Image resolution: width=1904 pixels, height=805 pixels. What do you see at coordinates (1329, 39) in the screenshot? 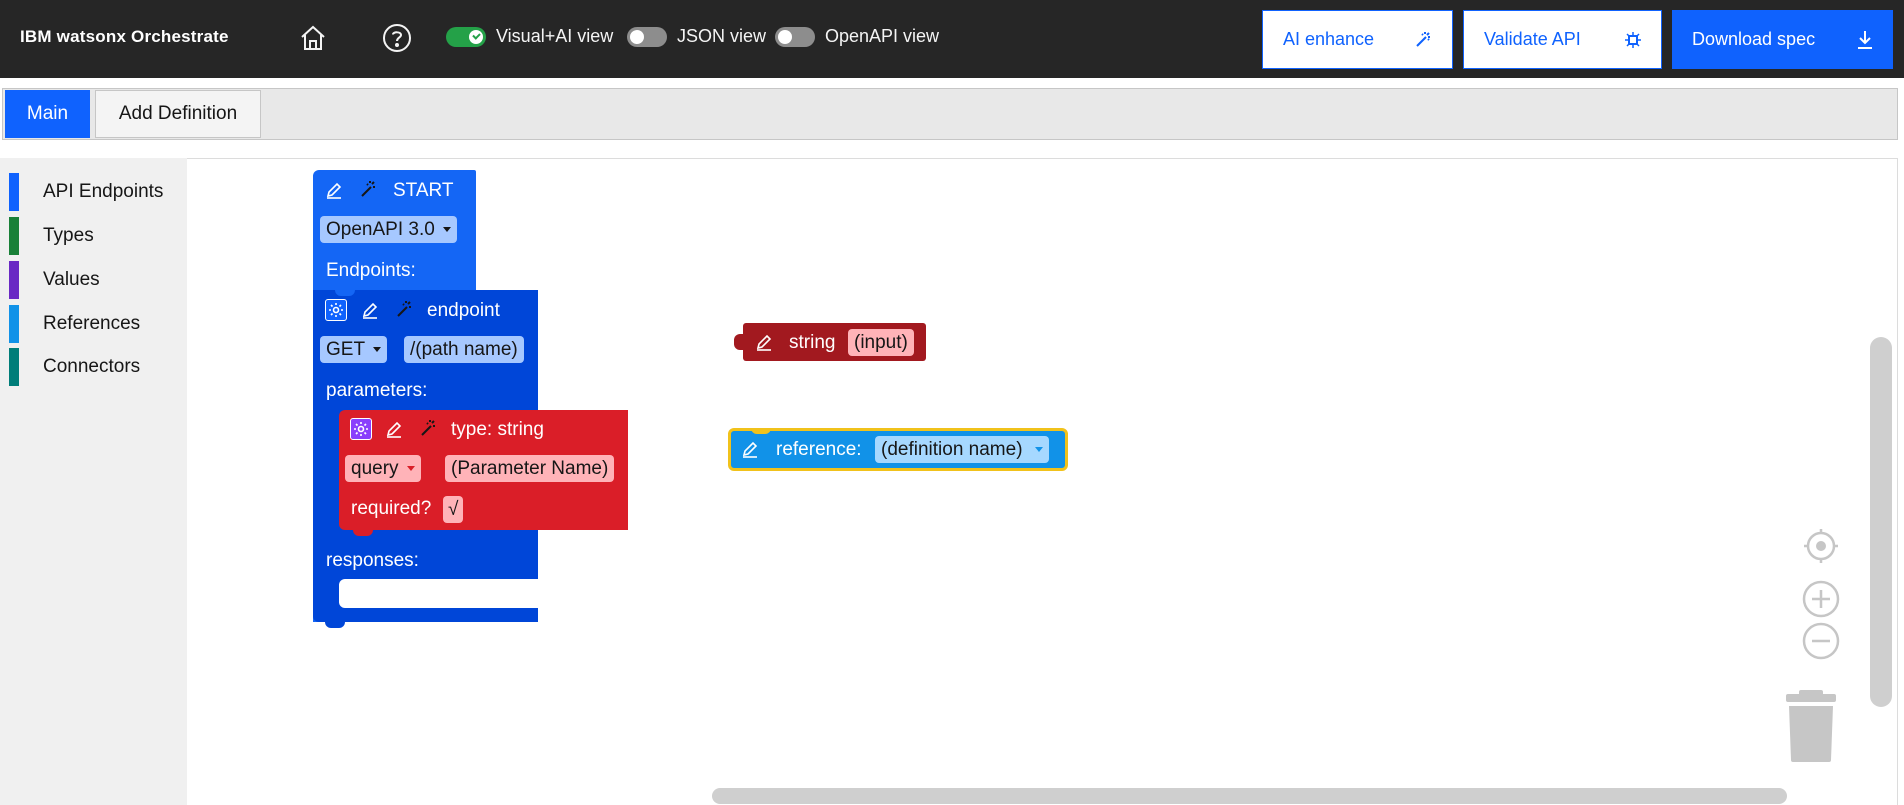
I see `button-label: AI enhance` at bounding box center [1329, 39].